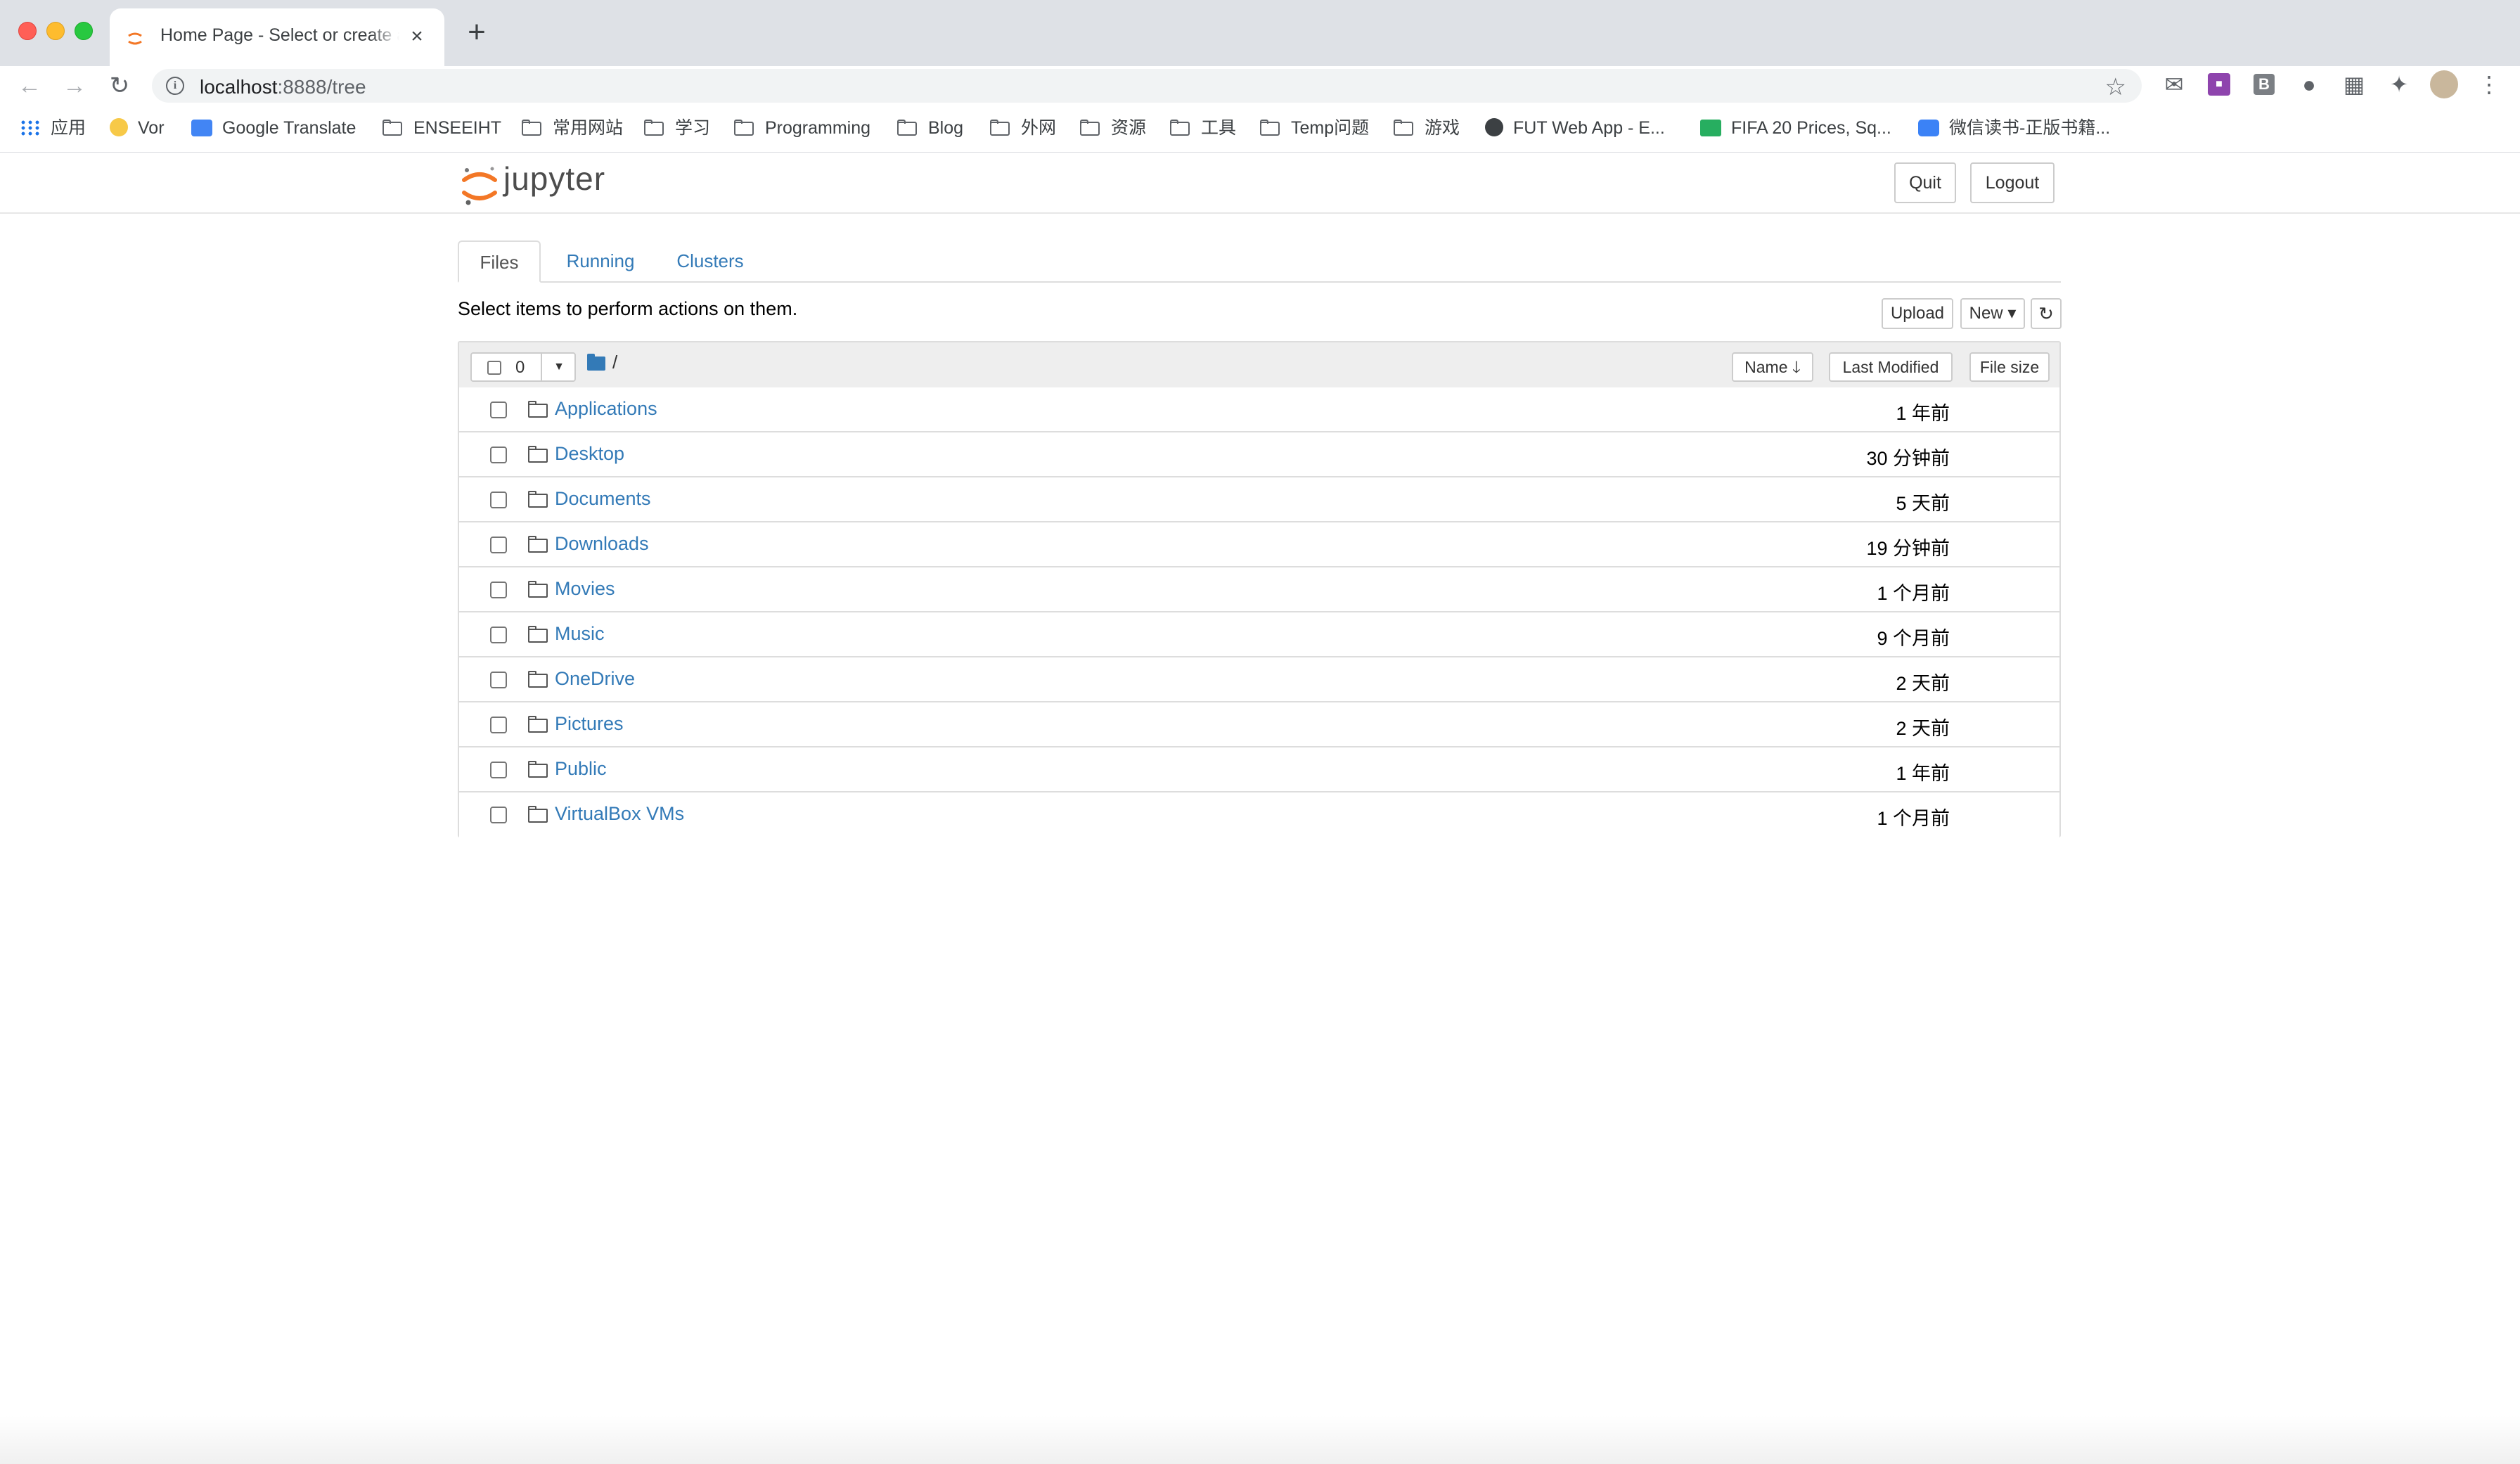 The image size is (2520, 1464). Describe the element at coordinates (1259, 815) in the screenshot. I see `file-row: VirtualBox VMs 1 个月前` at that location.